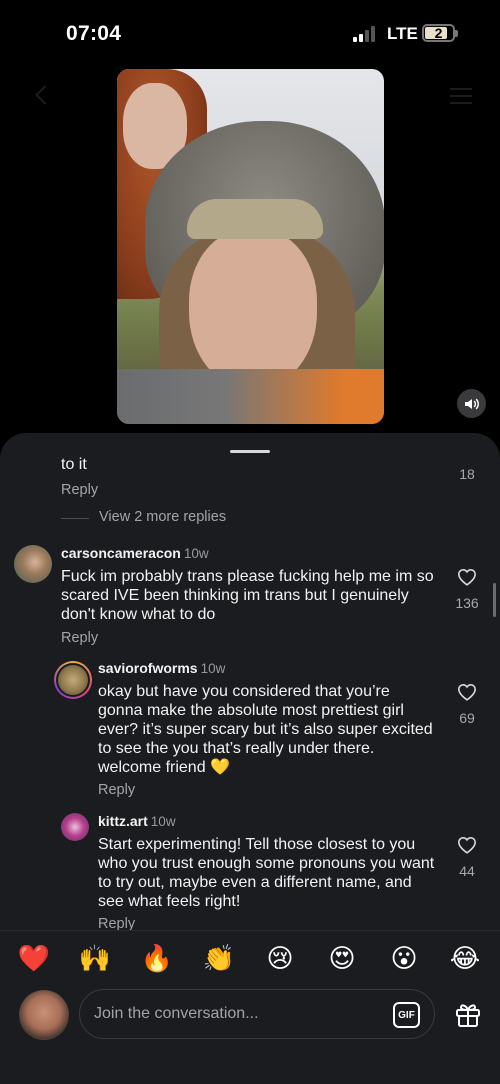 Image resolution: width=500 pixels, height=1084 pixels. I want to click on scrollbar, so click(494, 600).